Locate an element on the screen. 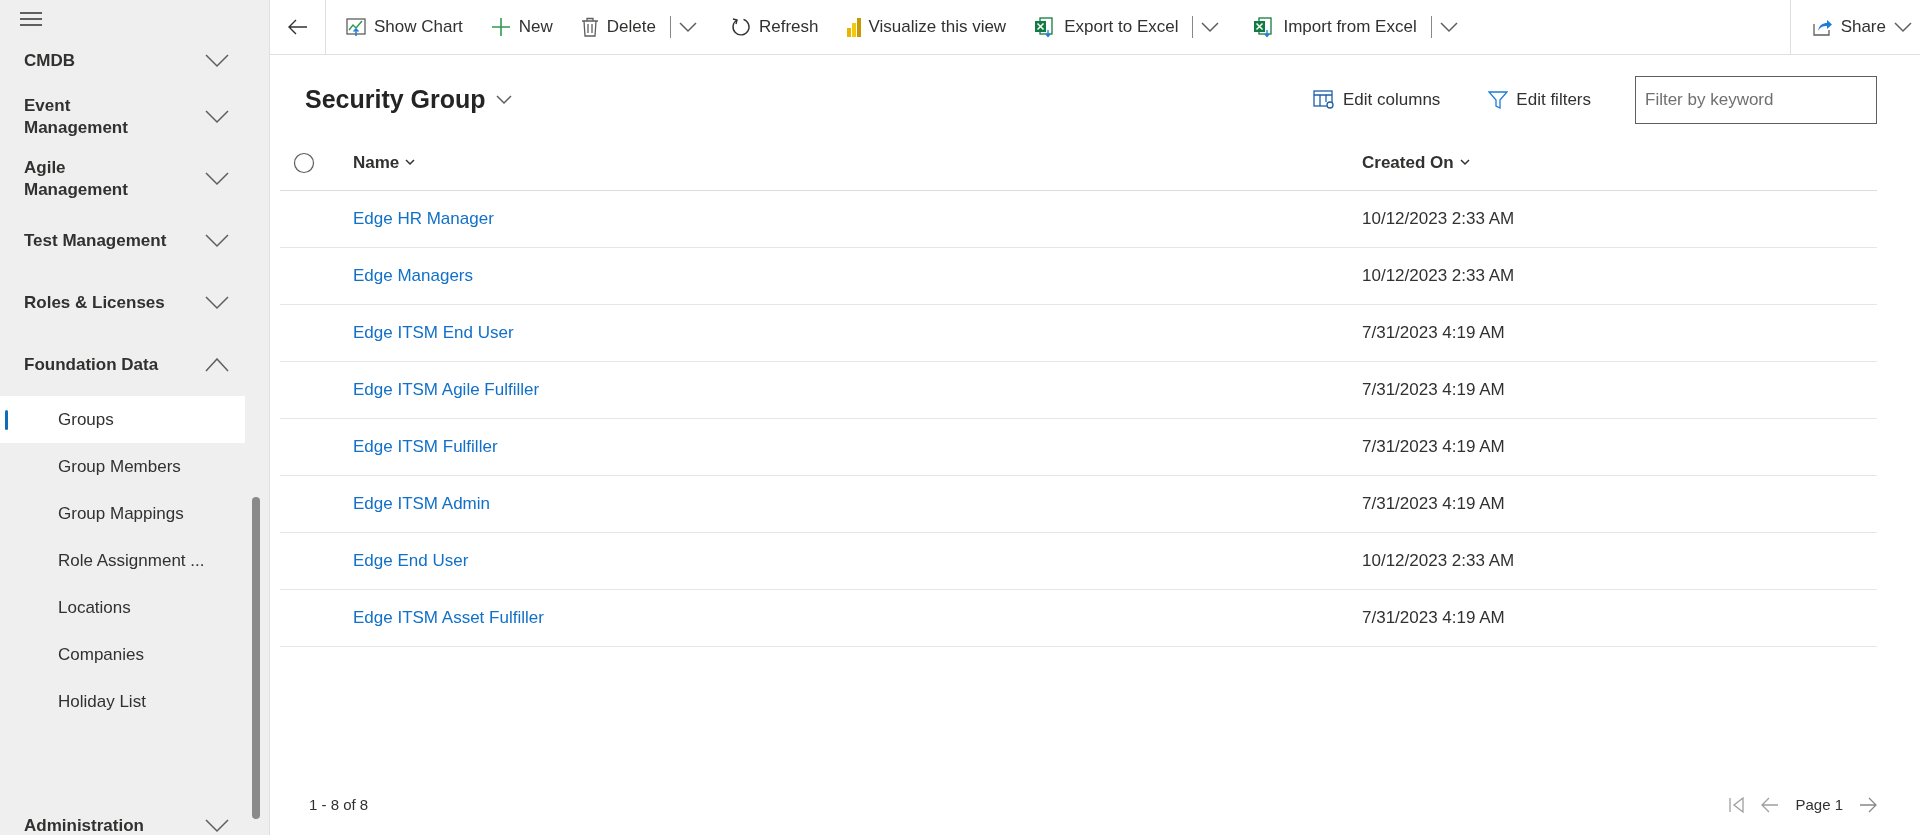 This screenshot has height=835, width=1920. record-link: Edge End User is located at coordinates (411, 561).